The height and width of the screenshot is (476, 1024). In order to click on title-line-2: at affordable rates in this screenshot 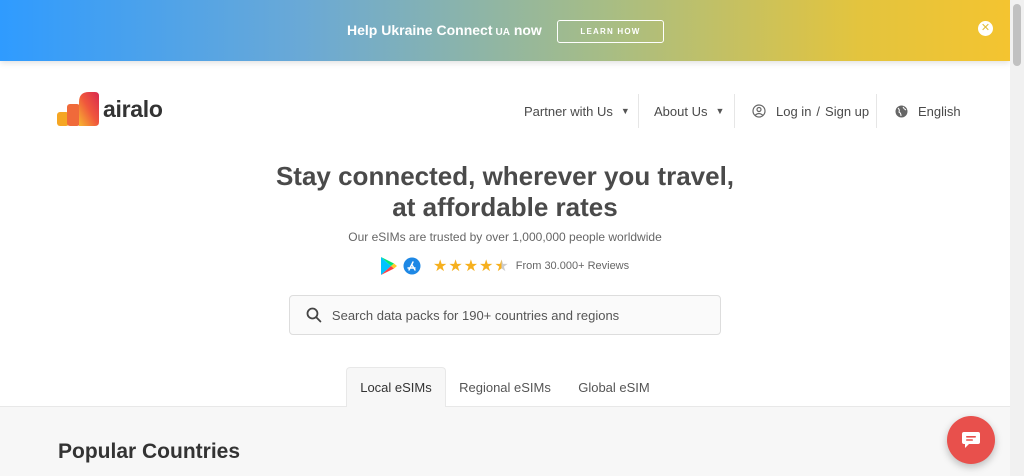, I will do `click(505, 207)`.